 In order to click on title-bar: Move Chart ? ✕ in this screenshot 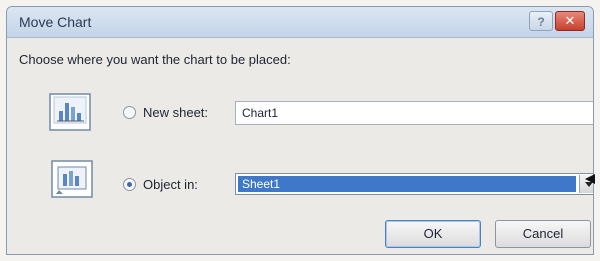, I will do `click(300, 22)`.